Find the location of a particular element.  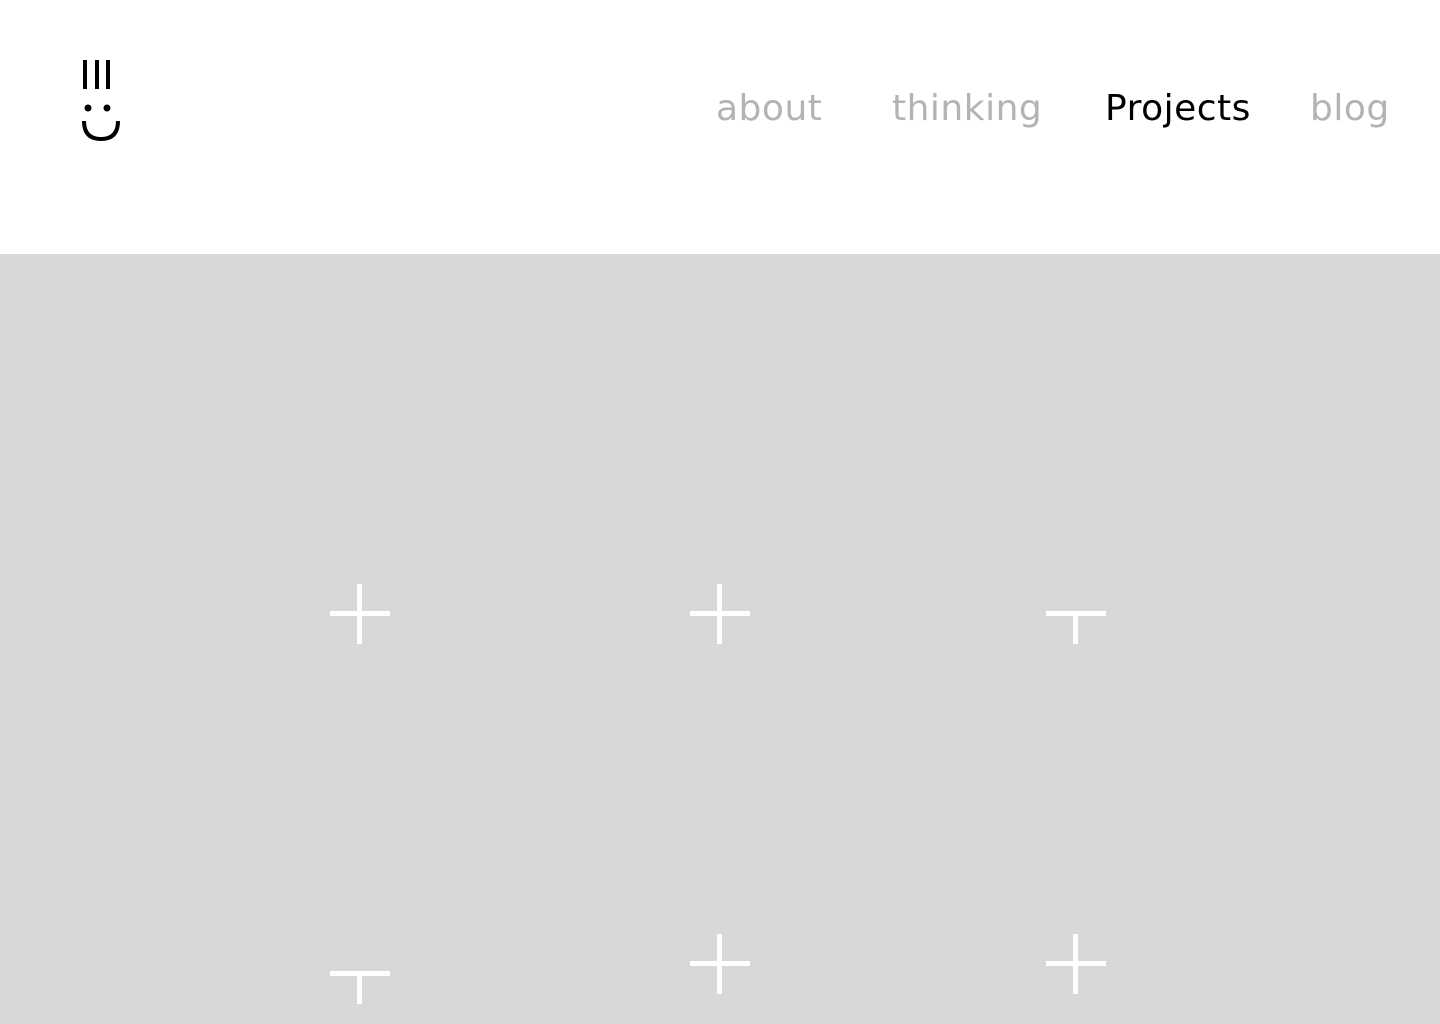

nav-link-projects: Projects is located at coordinates (1178, 109).